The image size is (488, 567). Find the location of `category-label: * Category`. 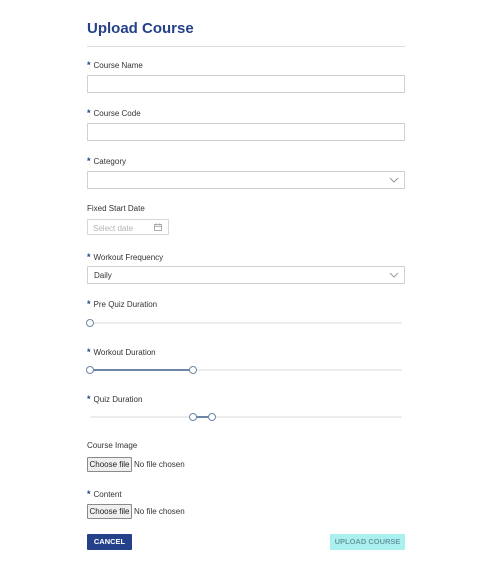

category-label: * Category is located at coordinates (106, 161).